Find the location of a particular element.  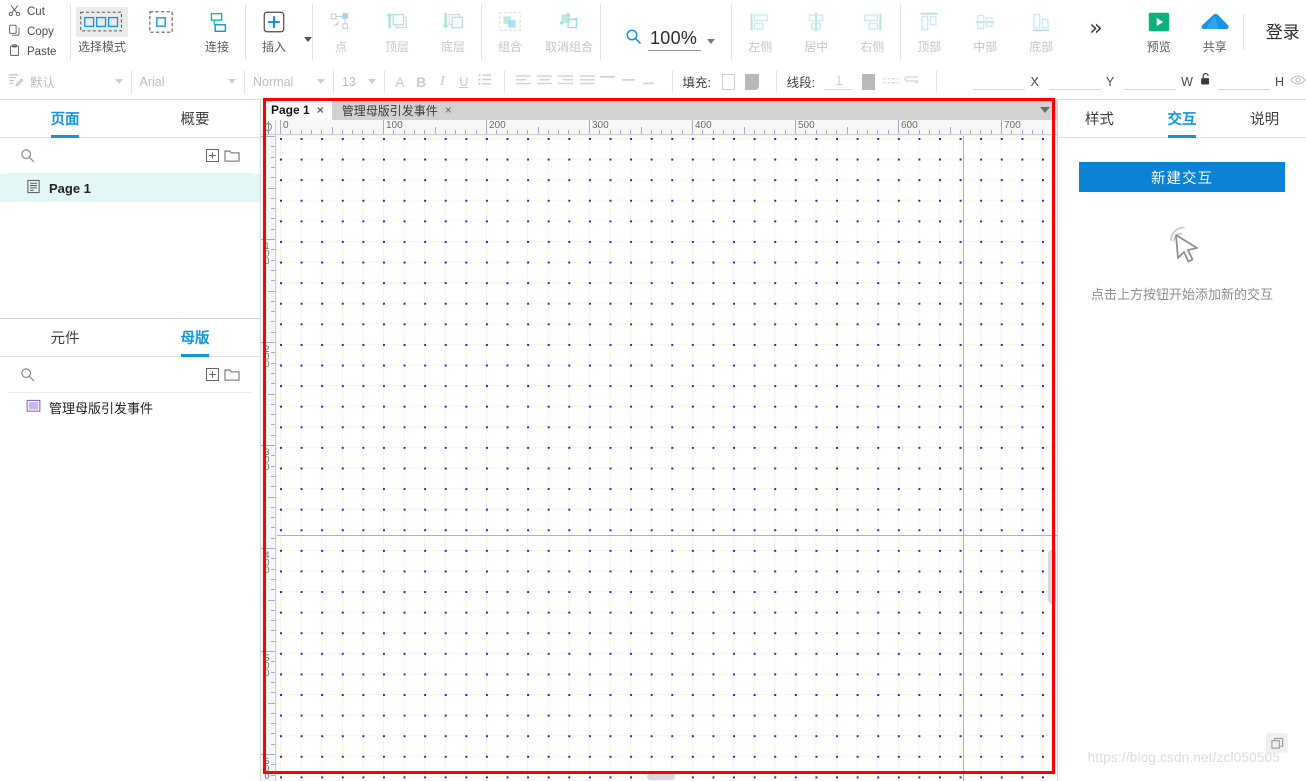

canvas-vertical-scrollbar is located at coordinates (1052, 458).